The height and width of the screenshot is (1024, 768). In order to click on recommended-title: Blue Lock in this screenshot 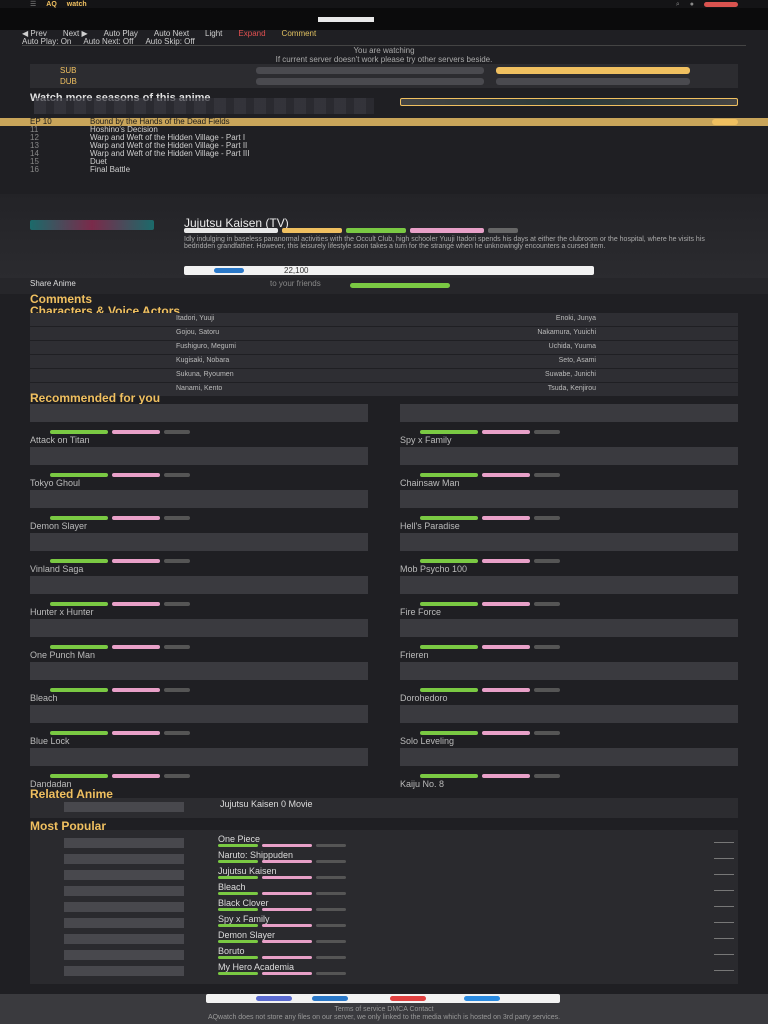, I will do `click(50, 741)`.